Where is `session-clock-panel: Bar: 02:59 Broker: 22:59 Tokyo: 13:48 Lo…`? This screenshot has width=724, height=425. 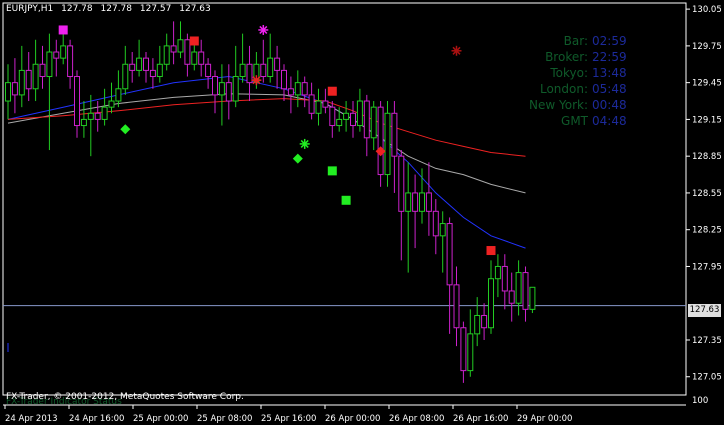 session-clock-panel: Bar: 02:59 Broker: 22:59 Tokyo: 13:48 Lo… is located at coordinates (581, 81).